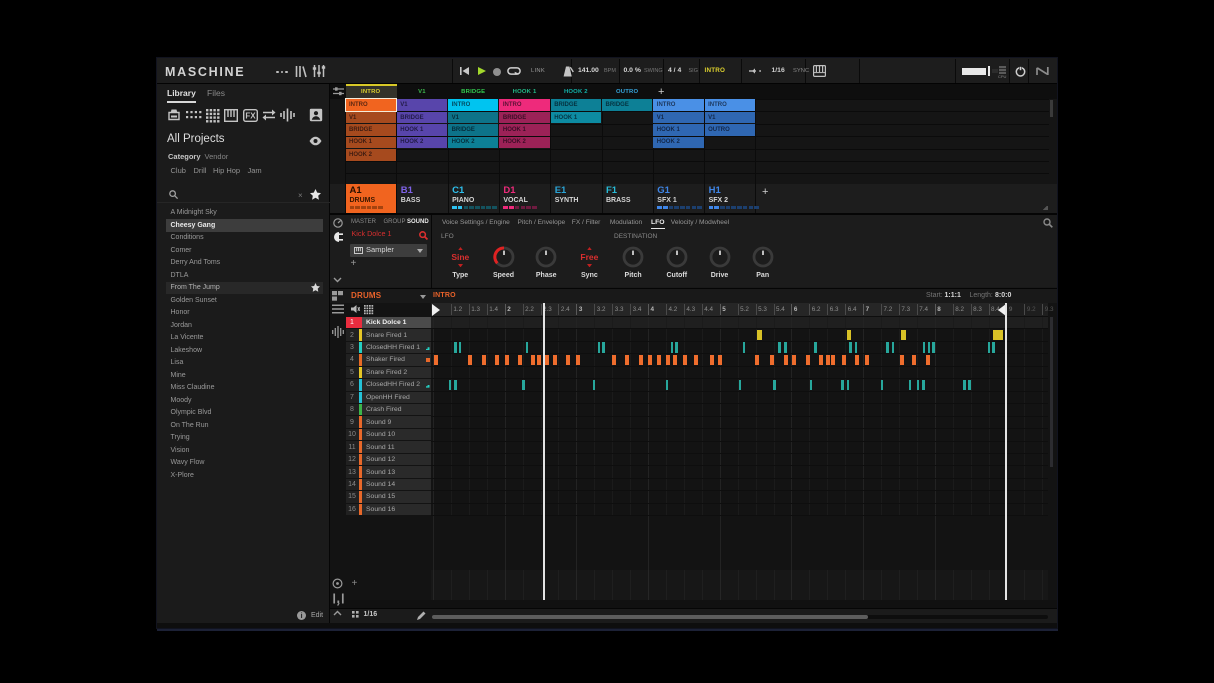 The image size is (1214, 683). I want to click on svg-text: FX, so click(250, 115).